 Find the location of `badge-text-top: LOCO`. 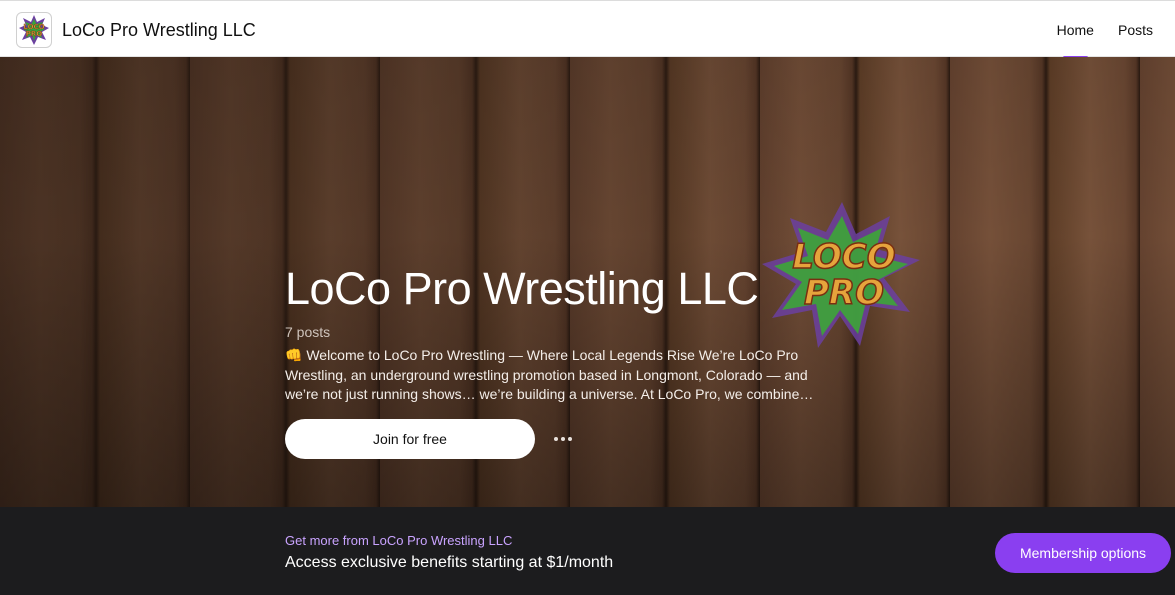

badge-text-top: LOCO is located at coordinates (843, 257).